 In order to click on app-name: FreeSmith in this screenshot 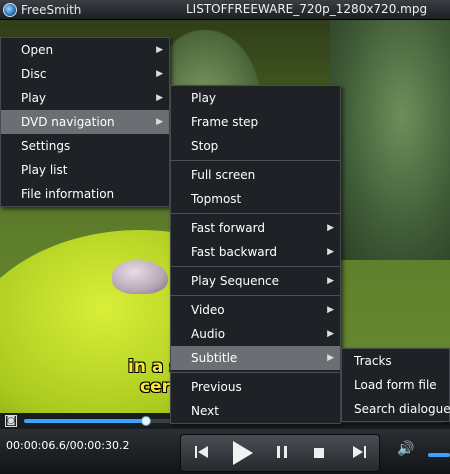, I will do `click(51, 9)`.